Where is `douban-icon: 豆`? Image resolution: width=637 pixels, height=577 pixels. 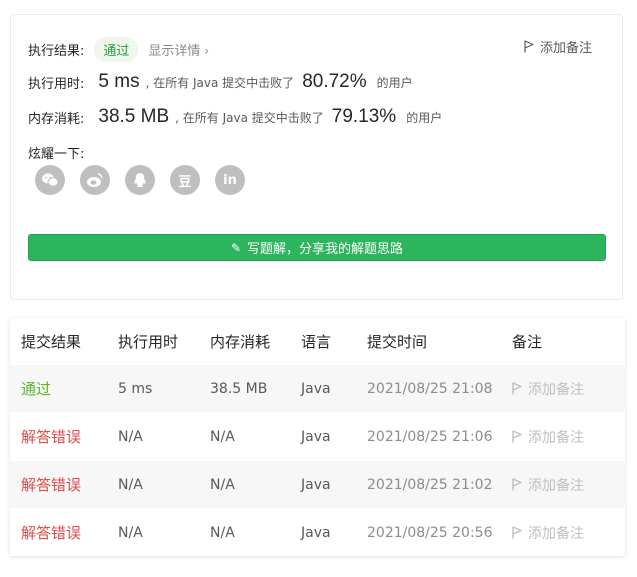 douban-icon: 豆 is located at coordinates (185, 180).